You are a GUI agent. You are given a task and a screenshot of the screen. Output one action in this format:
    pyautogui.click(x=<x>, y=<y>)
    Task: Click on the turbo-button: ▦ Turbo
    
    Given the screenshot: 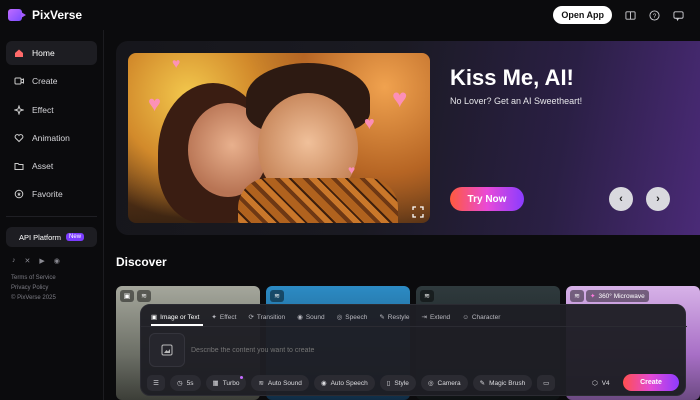 What is the action you would take?
    pyautogui.click(x=226, y=383)
    